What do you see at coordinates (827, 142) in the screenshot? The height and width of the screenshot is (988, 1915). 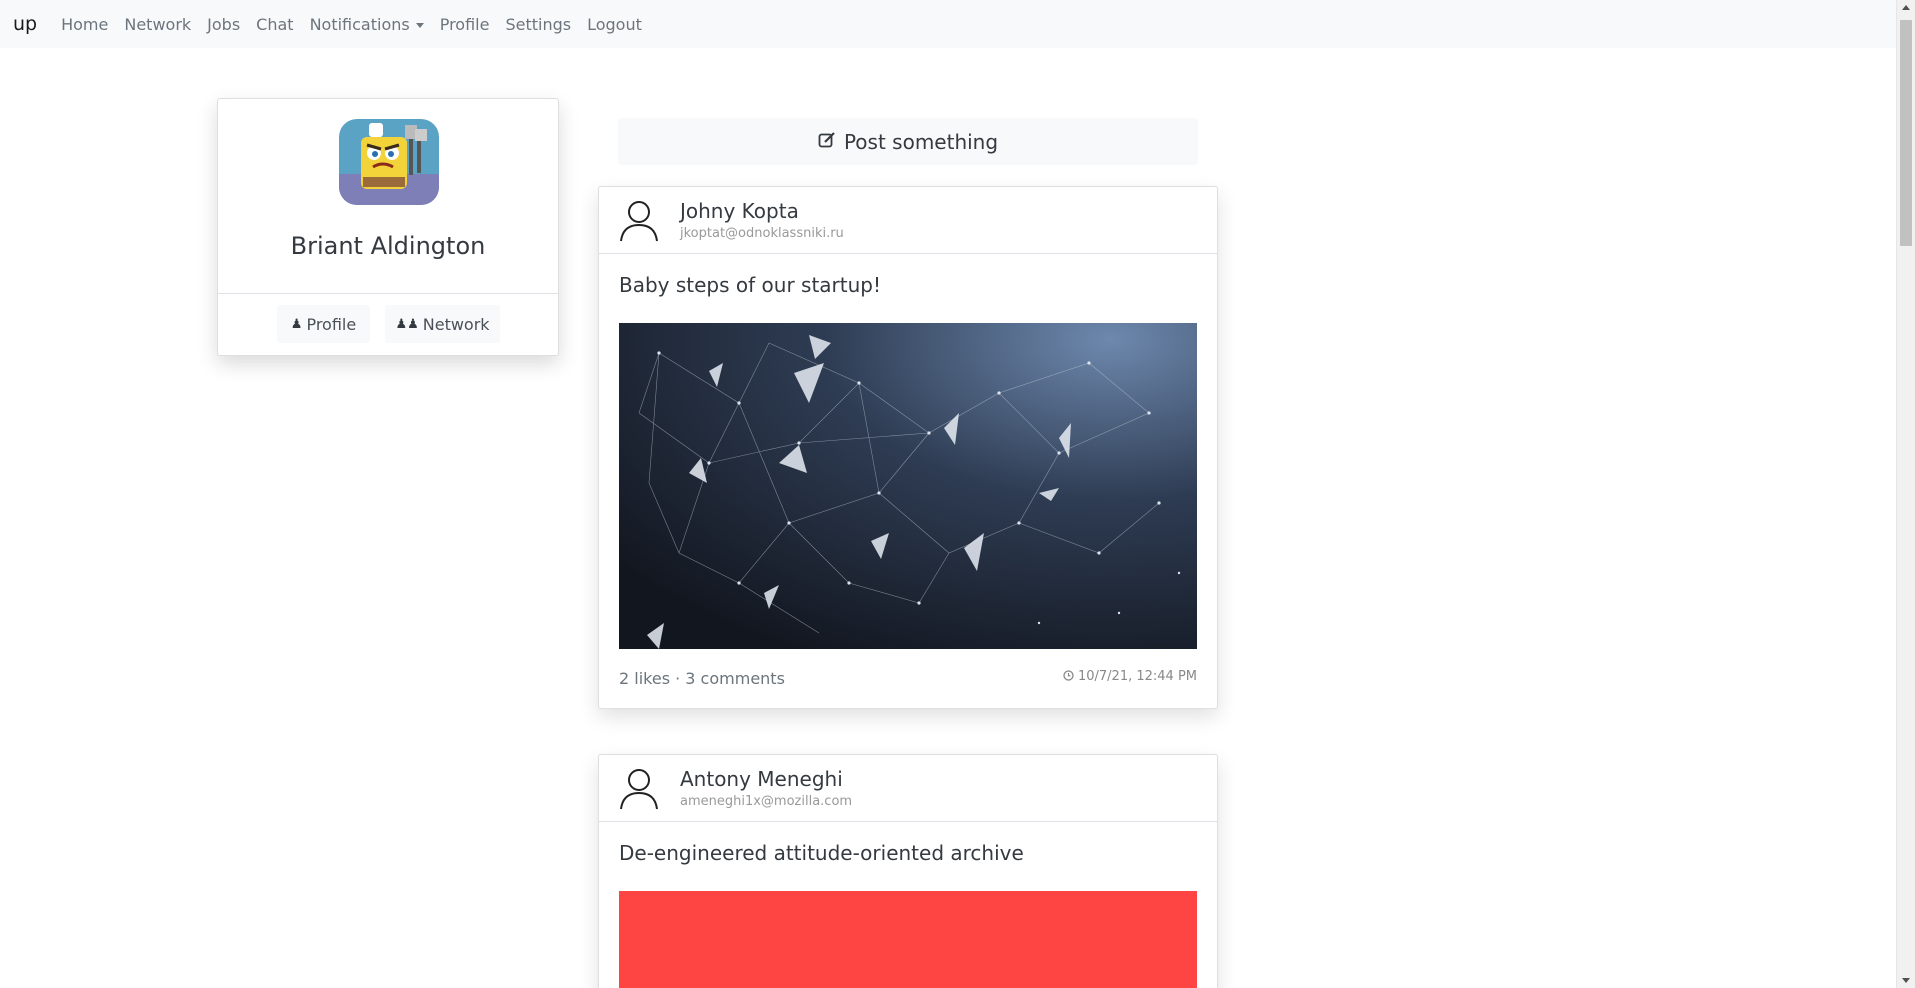 I see `edit-icon` at bounding box center [827, 142].